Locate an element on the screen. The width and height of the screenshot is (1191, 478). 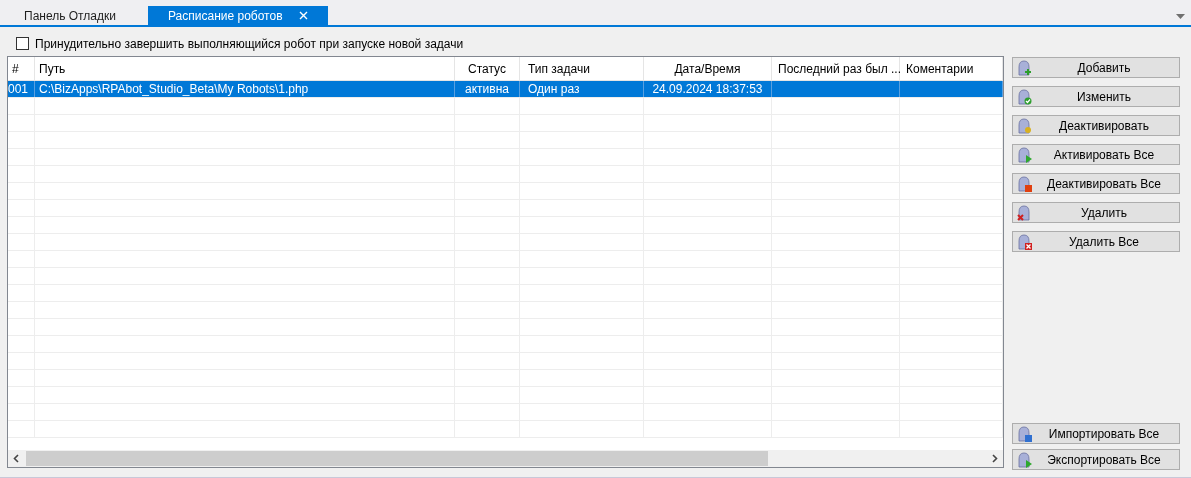
toolbar-button: Активировать Все is located at coordinates (1096, 154).